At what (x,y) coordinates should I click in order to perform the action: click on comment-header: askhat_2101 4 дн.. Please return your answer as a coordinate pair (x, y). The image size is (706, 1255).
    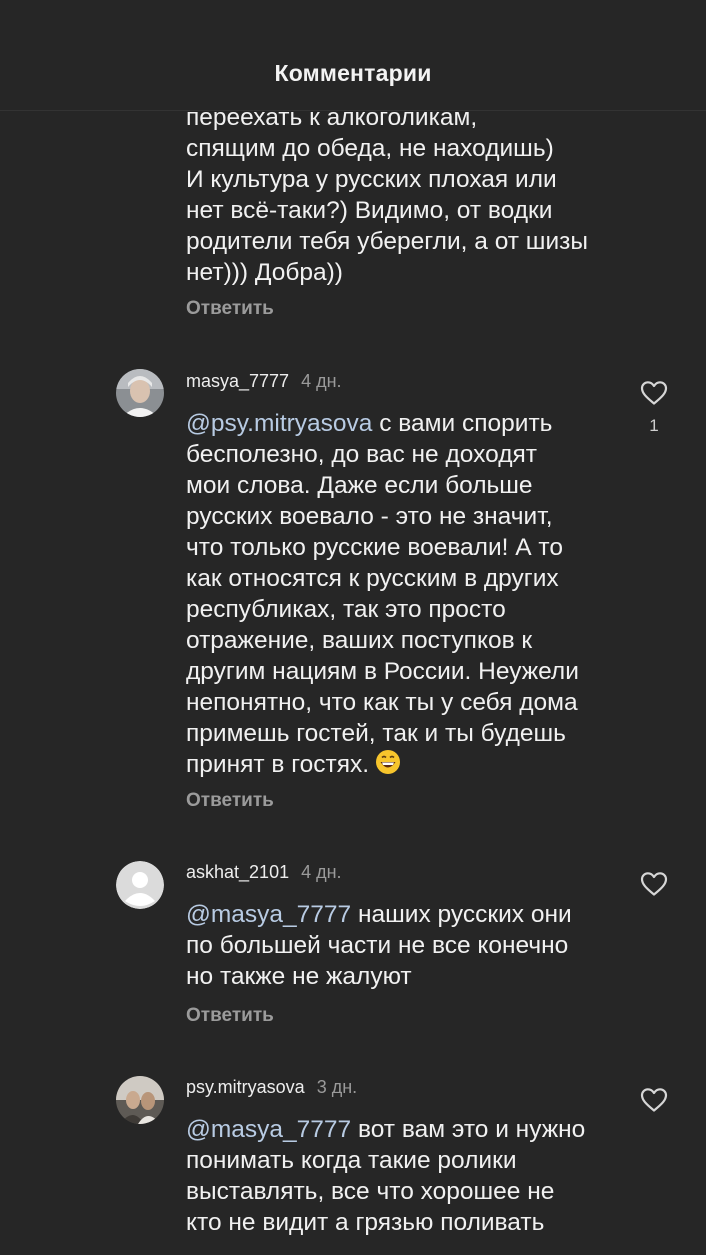
    Looking at the image, I should click on (264, 872).